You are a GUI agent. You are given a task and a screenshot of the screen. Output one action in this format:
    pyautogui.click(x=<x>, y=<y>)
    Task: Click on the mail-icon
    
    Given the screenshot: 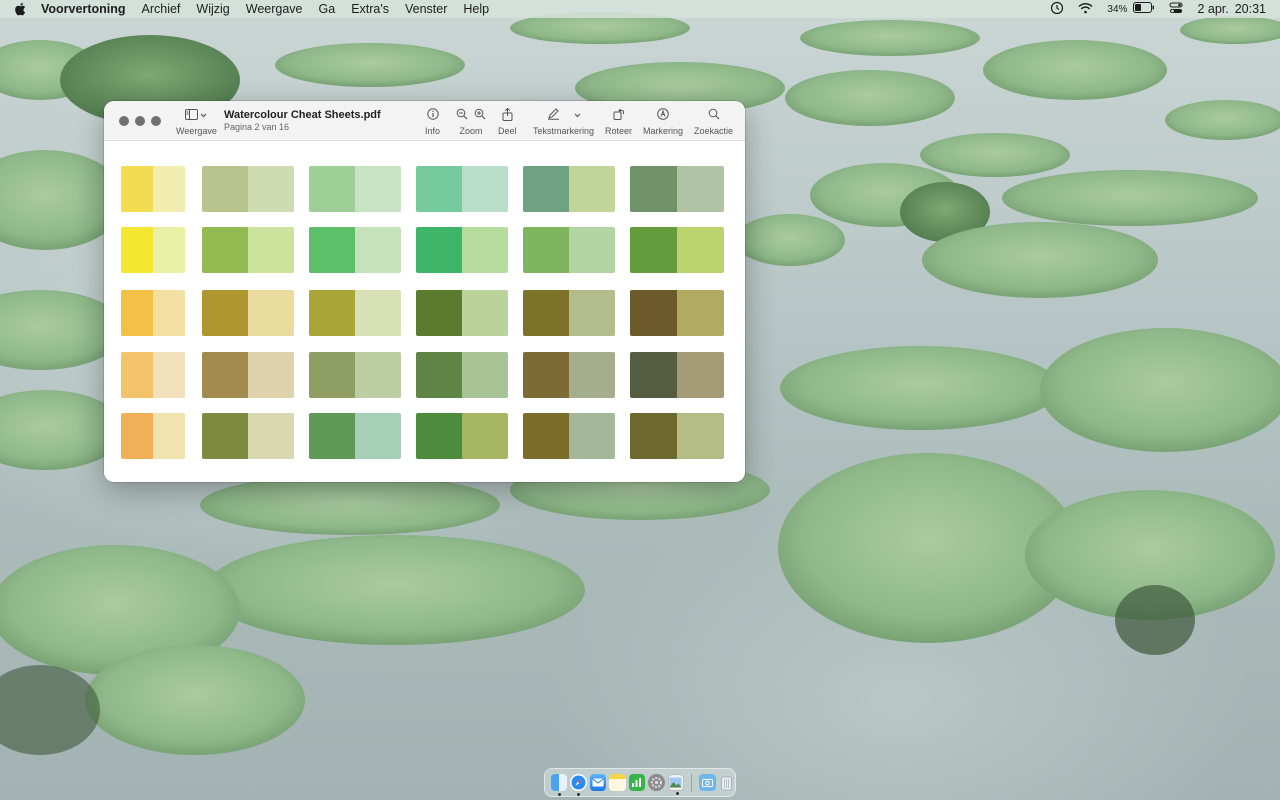 What is the action you would take?
    pyautogui.click(x=598, y=782)
    